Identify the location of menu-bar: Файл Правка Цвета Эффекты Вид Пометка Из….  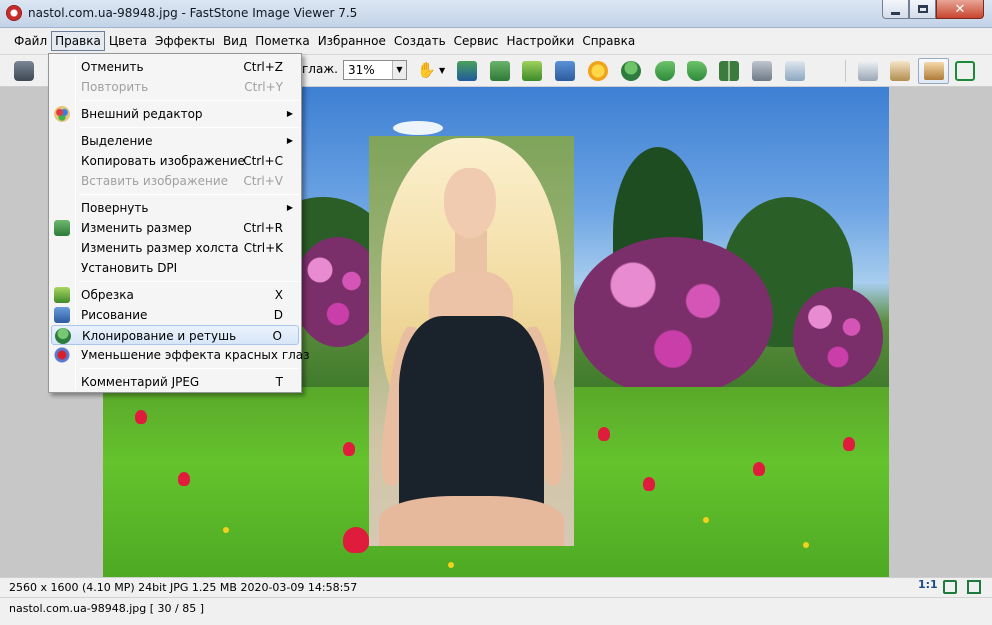
(496, 41).